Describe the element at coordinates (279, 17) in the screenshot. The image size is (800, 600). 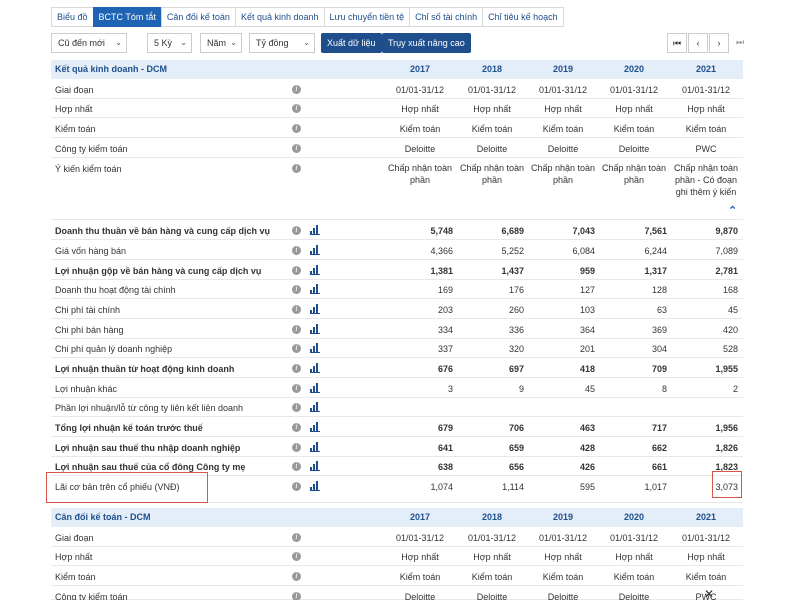
I see `tab-3: Kết quả kinh doanh` at that location.